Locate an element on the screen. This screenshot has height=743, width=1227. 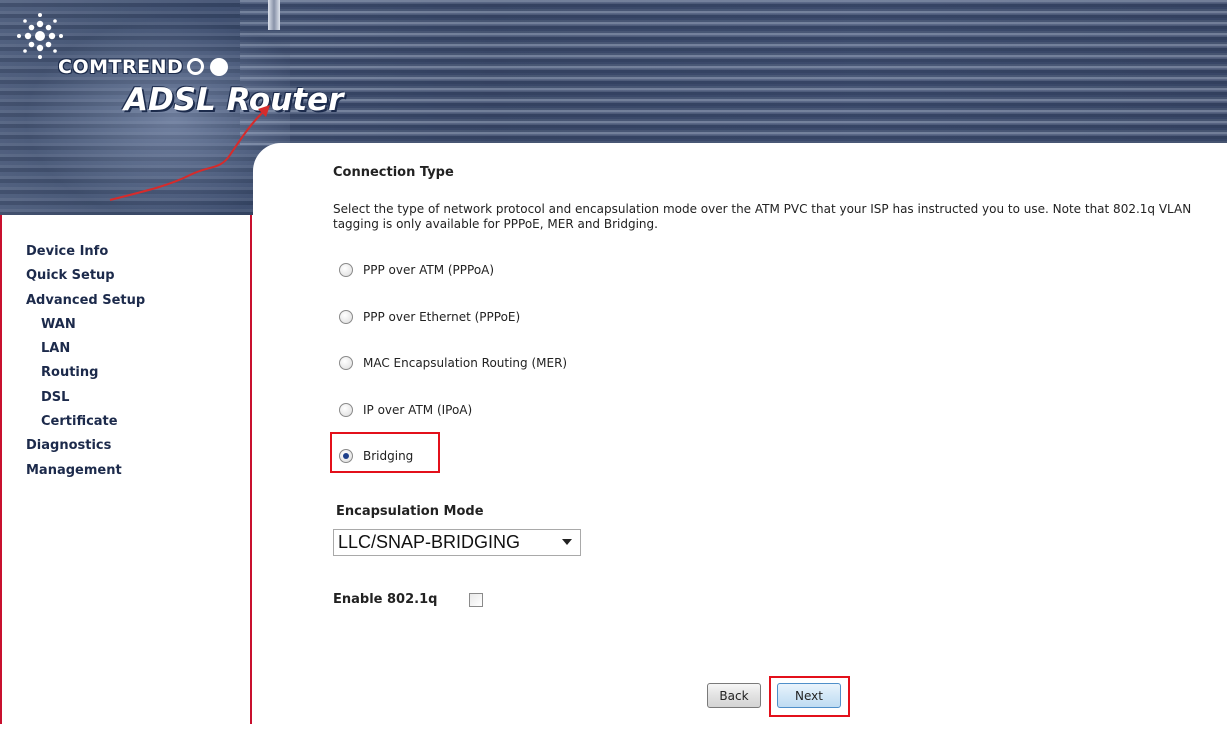
option-pppoe: PPP over Ethernet (PPPoE) is located at coordinates (429, 317).